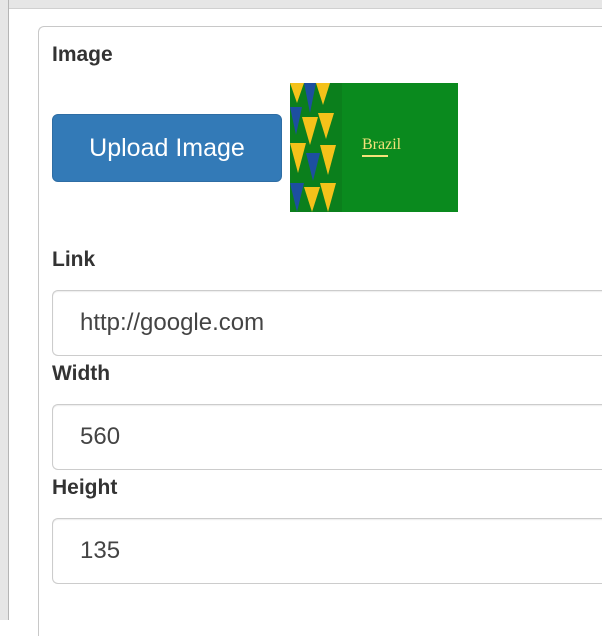 The image size is (602, 636). I want to click on window-left-border, so click(4, 310).